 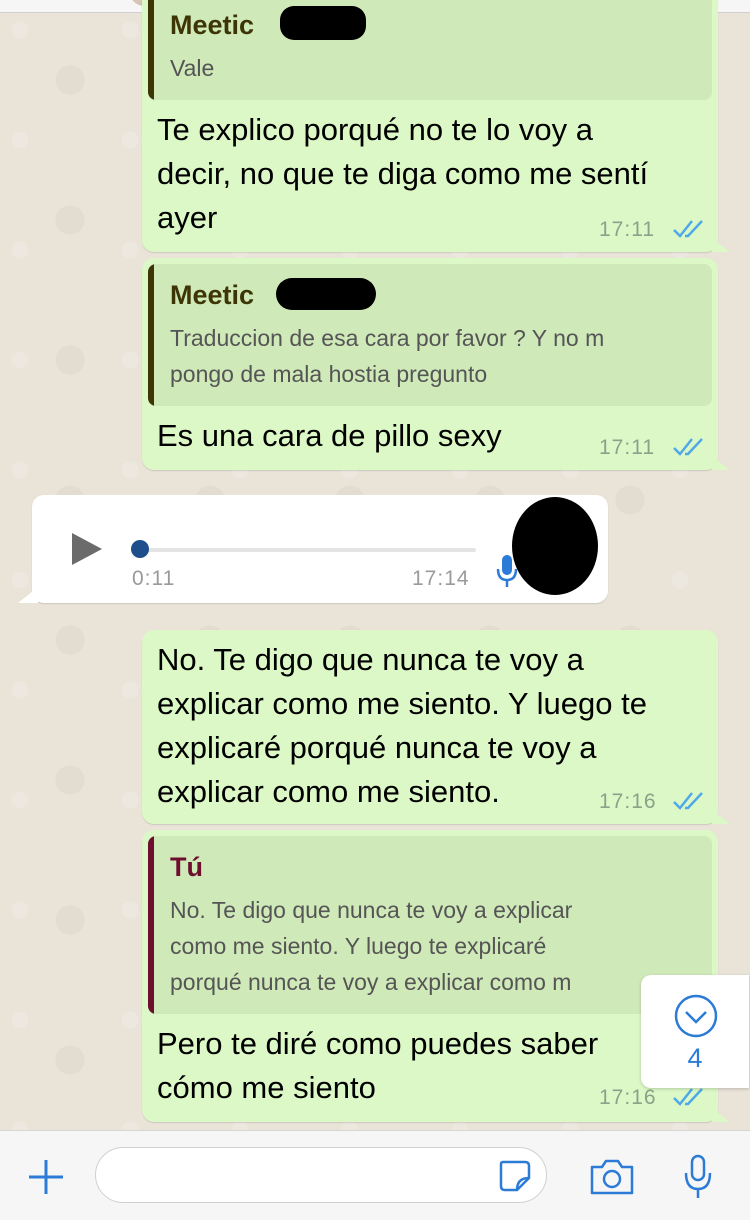 What do you see at coordinates (441, 578) in the screenshot?
I see `message-time: 17:14` at bounding box center [441, 578].